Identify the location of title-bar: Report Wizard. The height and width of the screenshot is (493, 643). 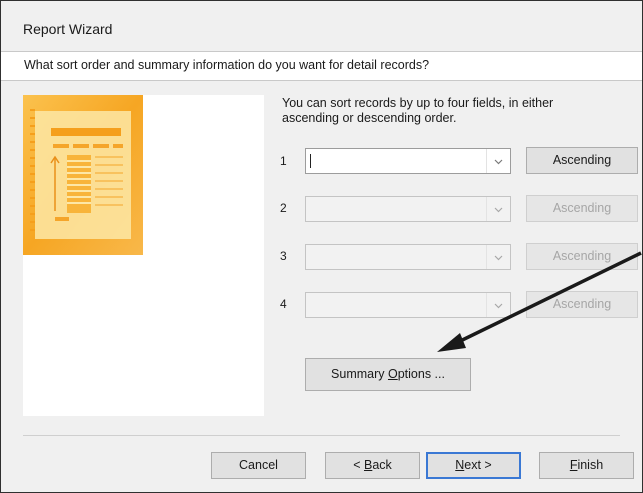
(321, 26).